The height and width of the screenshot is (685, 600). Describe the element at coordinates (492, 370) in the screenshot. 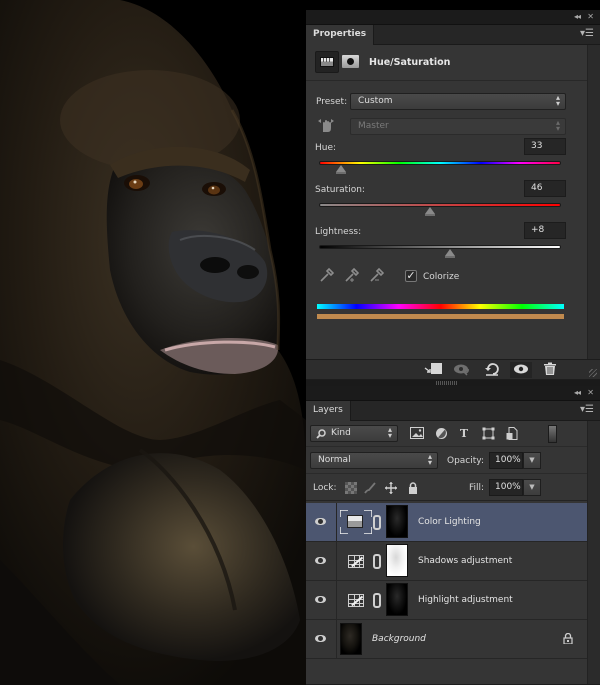

I see `reset-button` at that location.